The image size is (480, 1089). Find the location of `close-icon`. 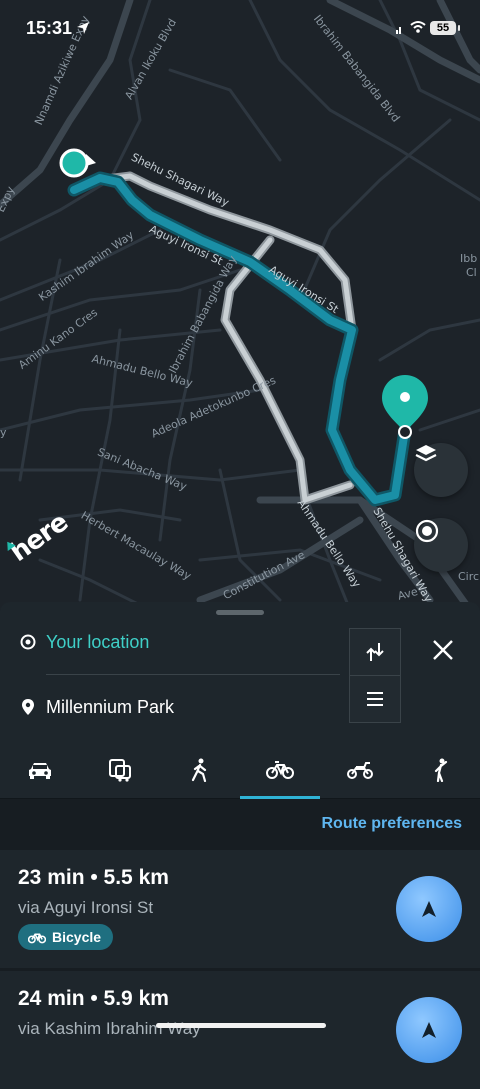

close-icon is located at coordinates (443, 650).